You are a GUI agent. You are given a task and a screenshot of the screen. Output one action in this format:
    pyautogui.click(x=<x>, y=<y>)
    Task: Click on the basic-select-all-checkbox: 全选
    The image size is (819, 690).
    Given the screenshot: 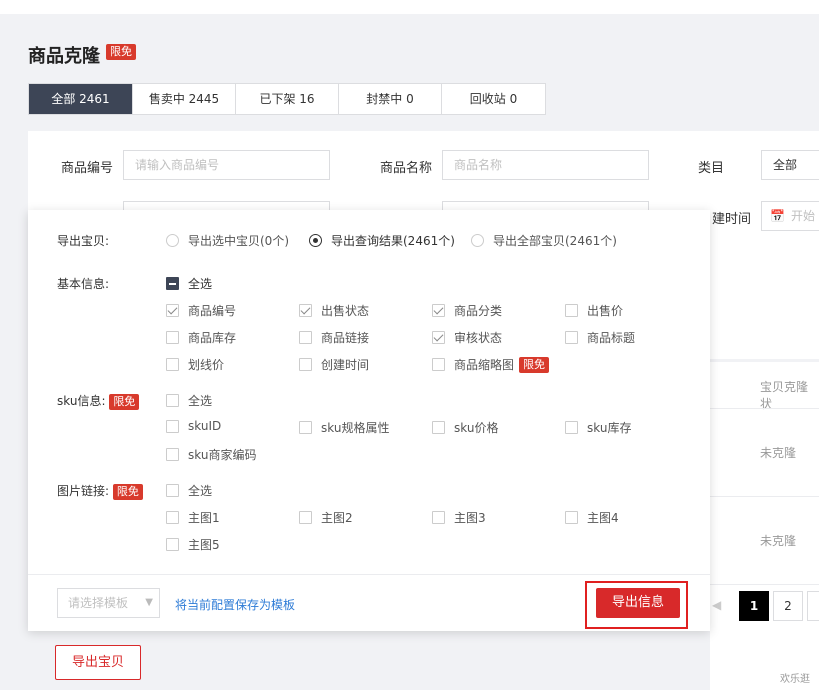 What is the action you would take?
    pyautogui.click(x=189, y=283)
    